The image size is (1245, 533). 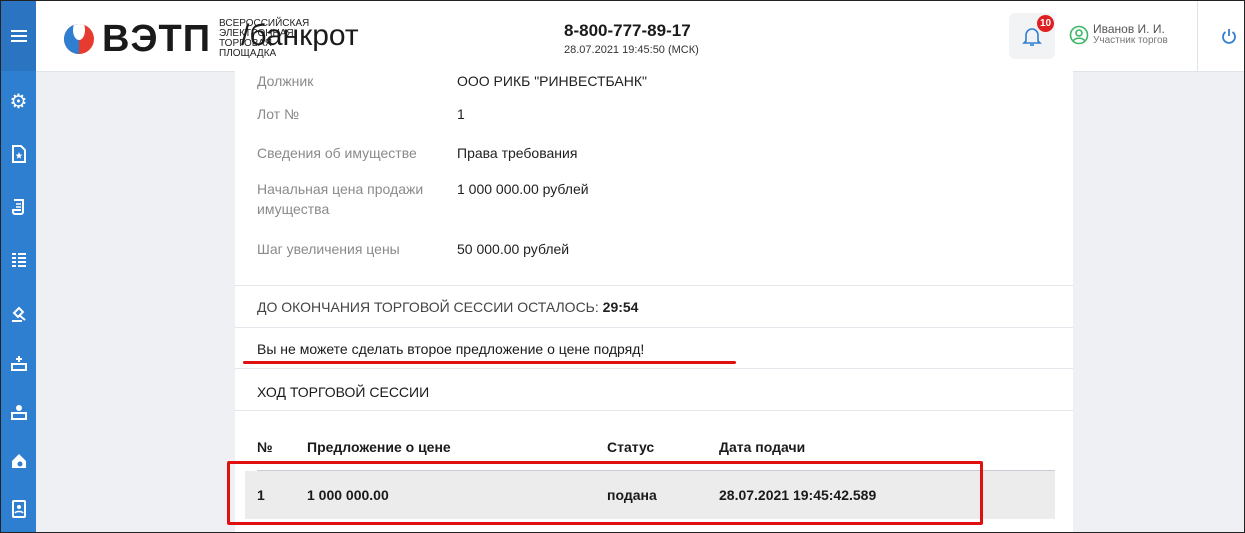 I want to click on lot-number-label: Лот №, so click(x=278, y=114).